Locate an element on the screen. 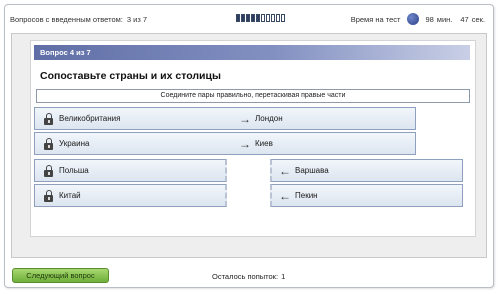  left-item-label: Китай is located at coordinates (70, 195).